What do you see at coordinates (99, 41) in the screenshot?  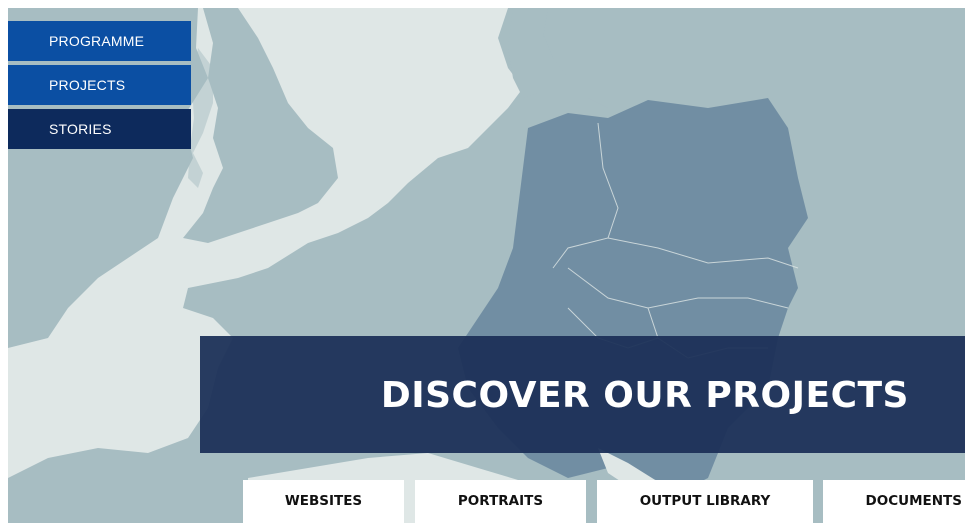 I see `nav-item-programme: PROGRAMME` at bounding box center [99, 41].